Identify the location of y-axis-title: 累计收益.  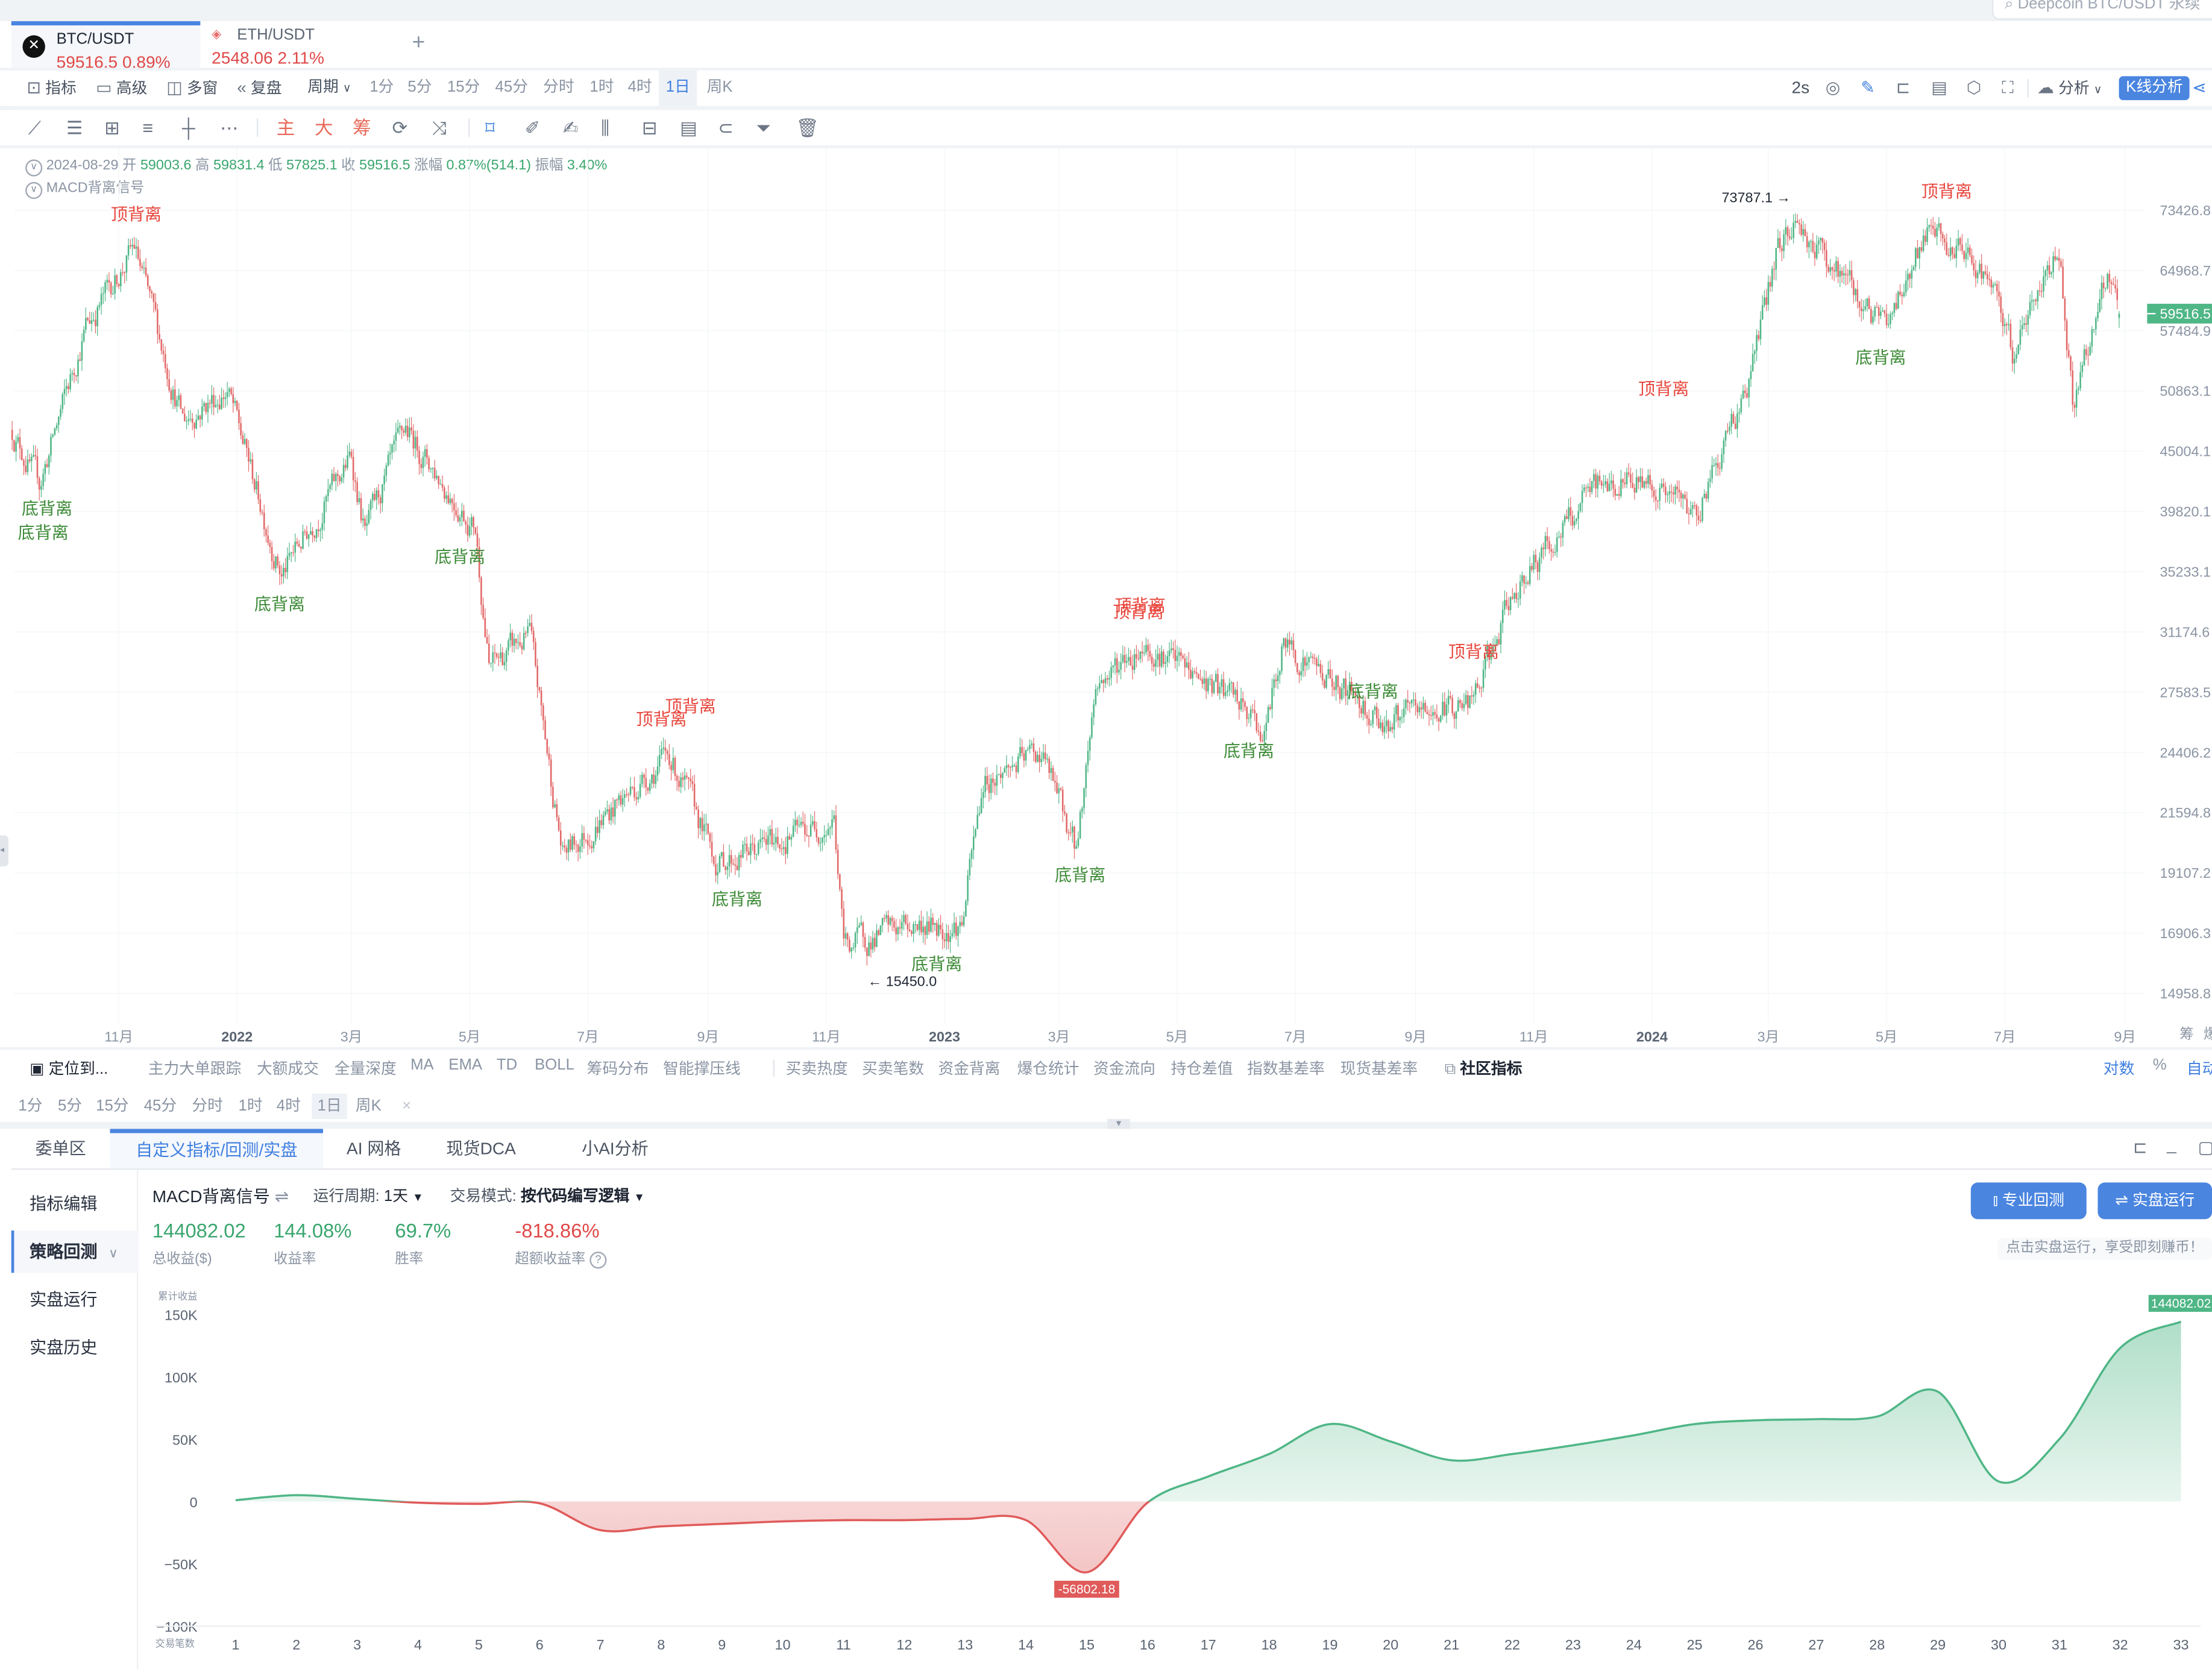
(178, 1297).